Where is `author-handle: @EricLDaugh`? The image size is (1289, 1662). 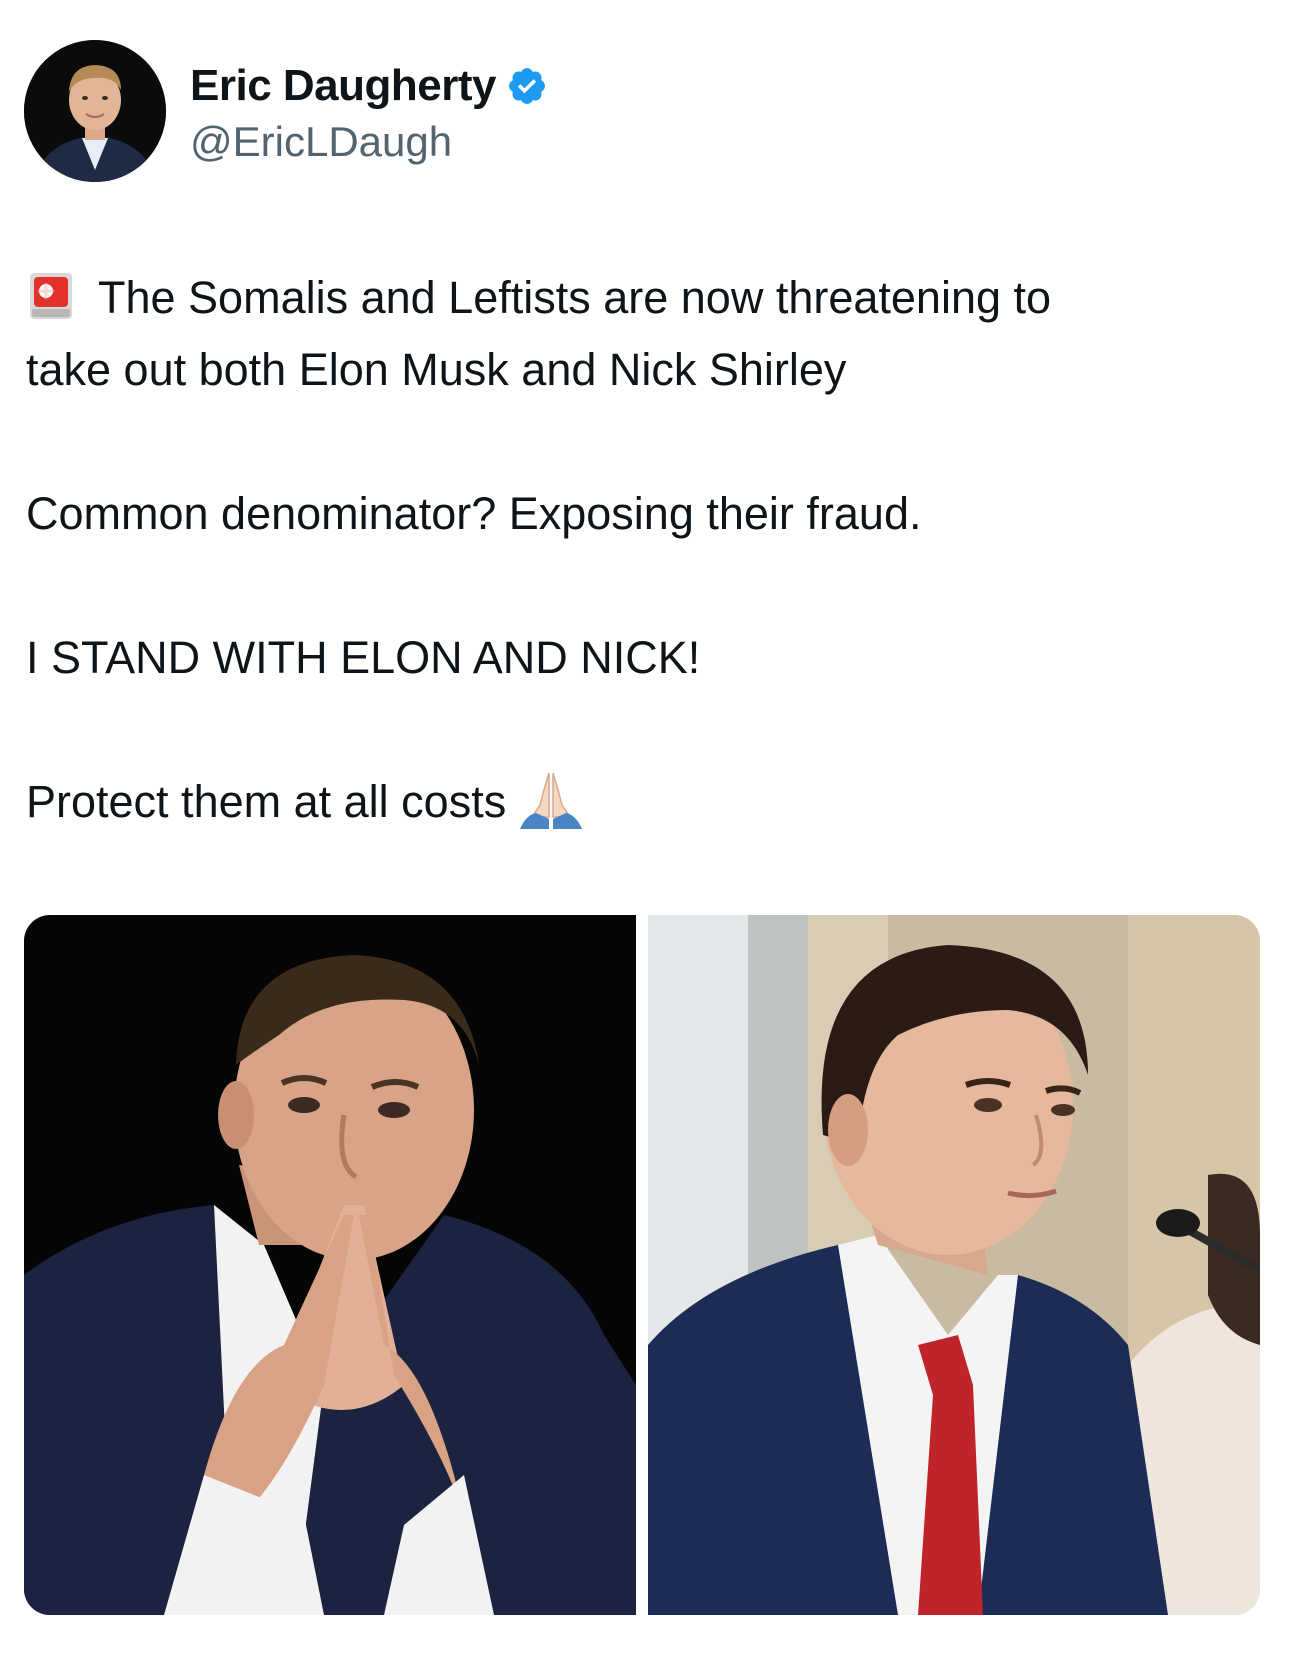
author-handle: @EricLDaugh is located at coordinates (321, 142).